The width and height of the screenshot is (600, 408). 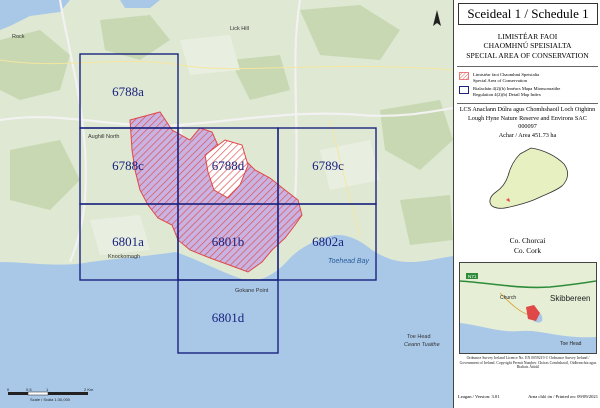 I want to click on inset-church: Church, so click(x=508, y=298).